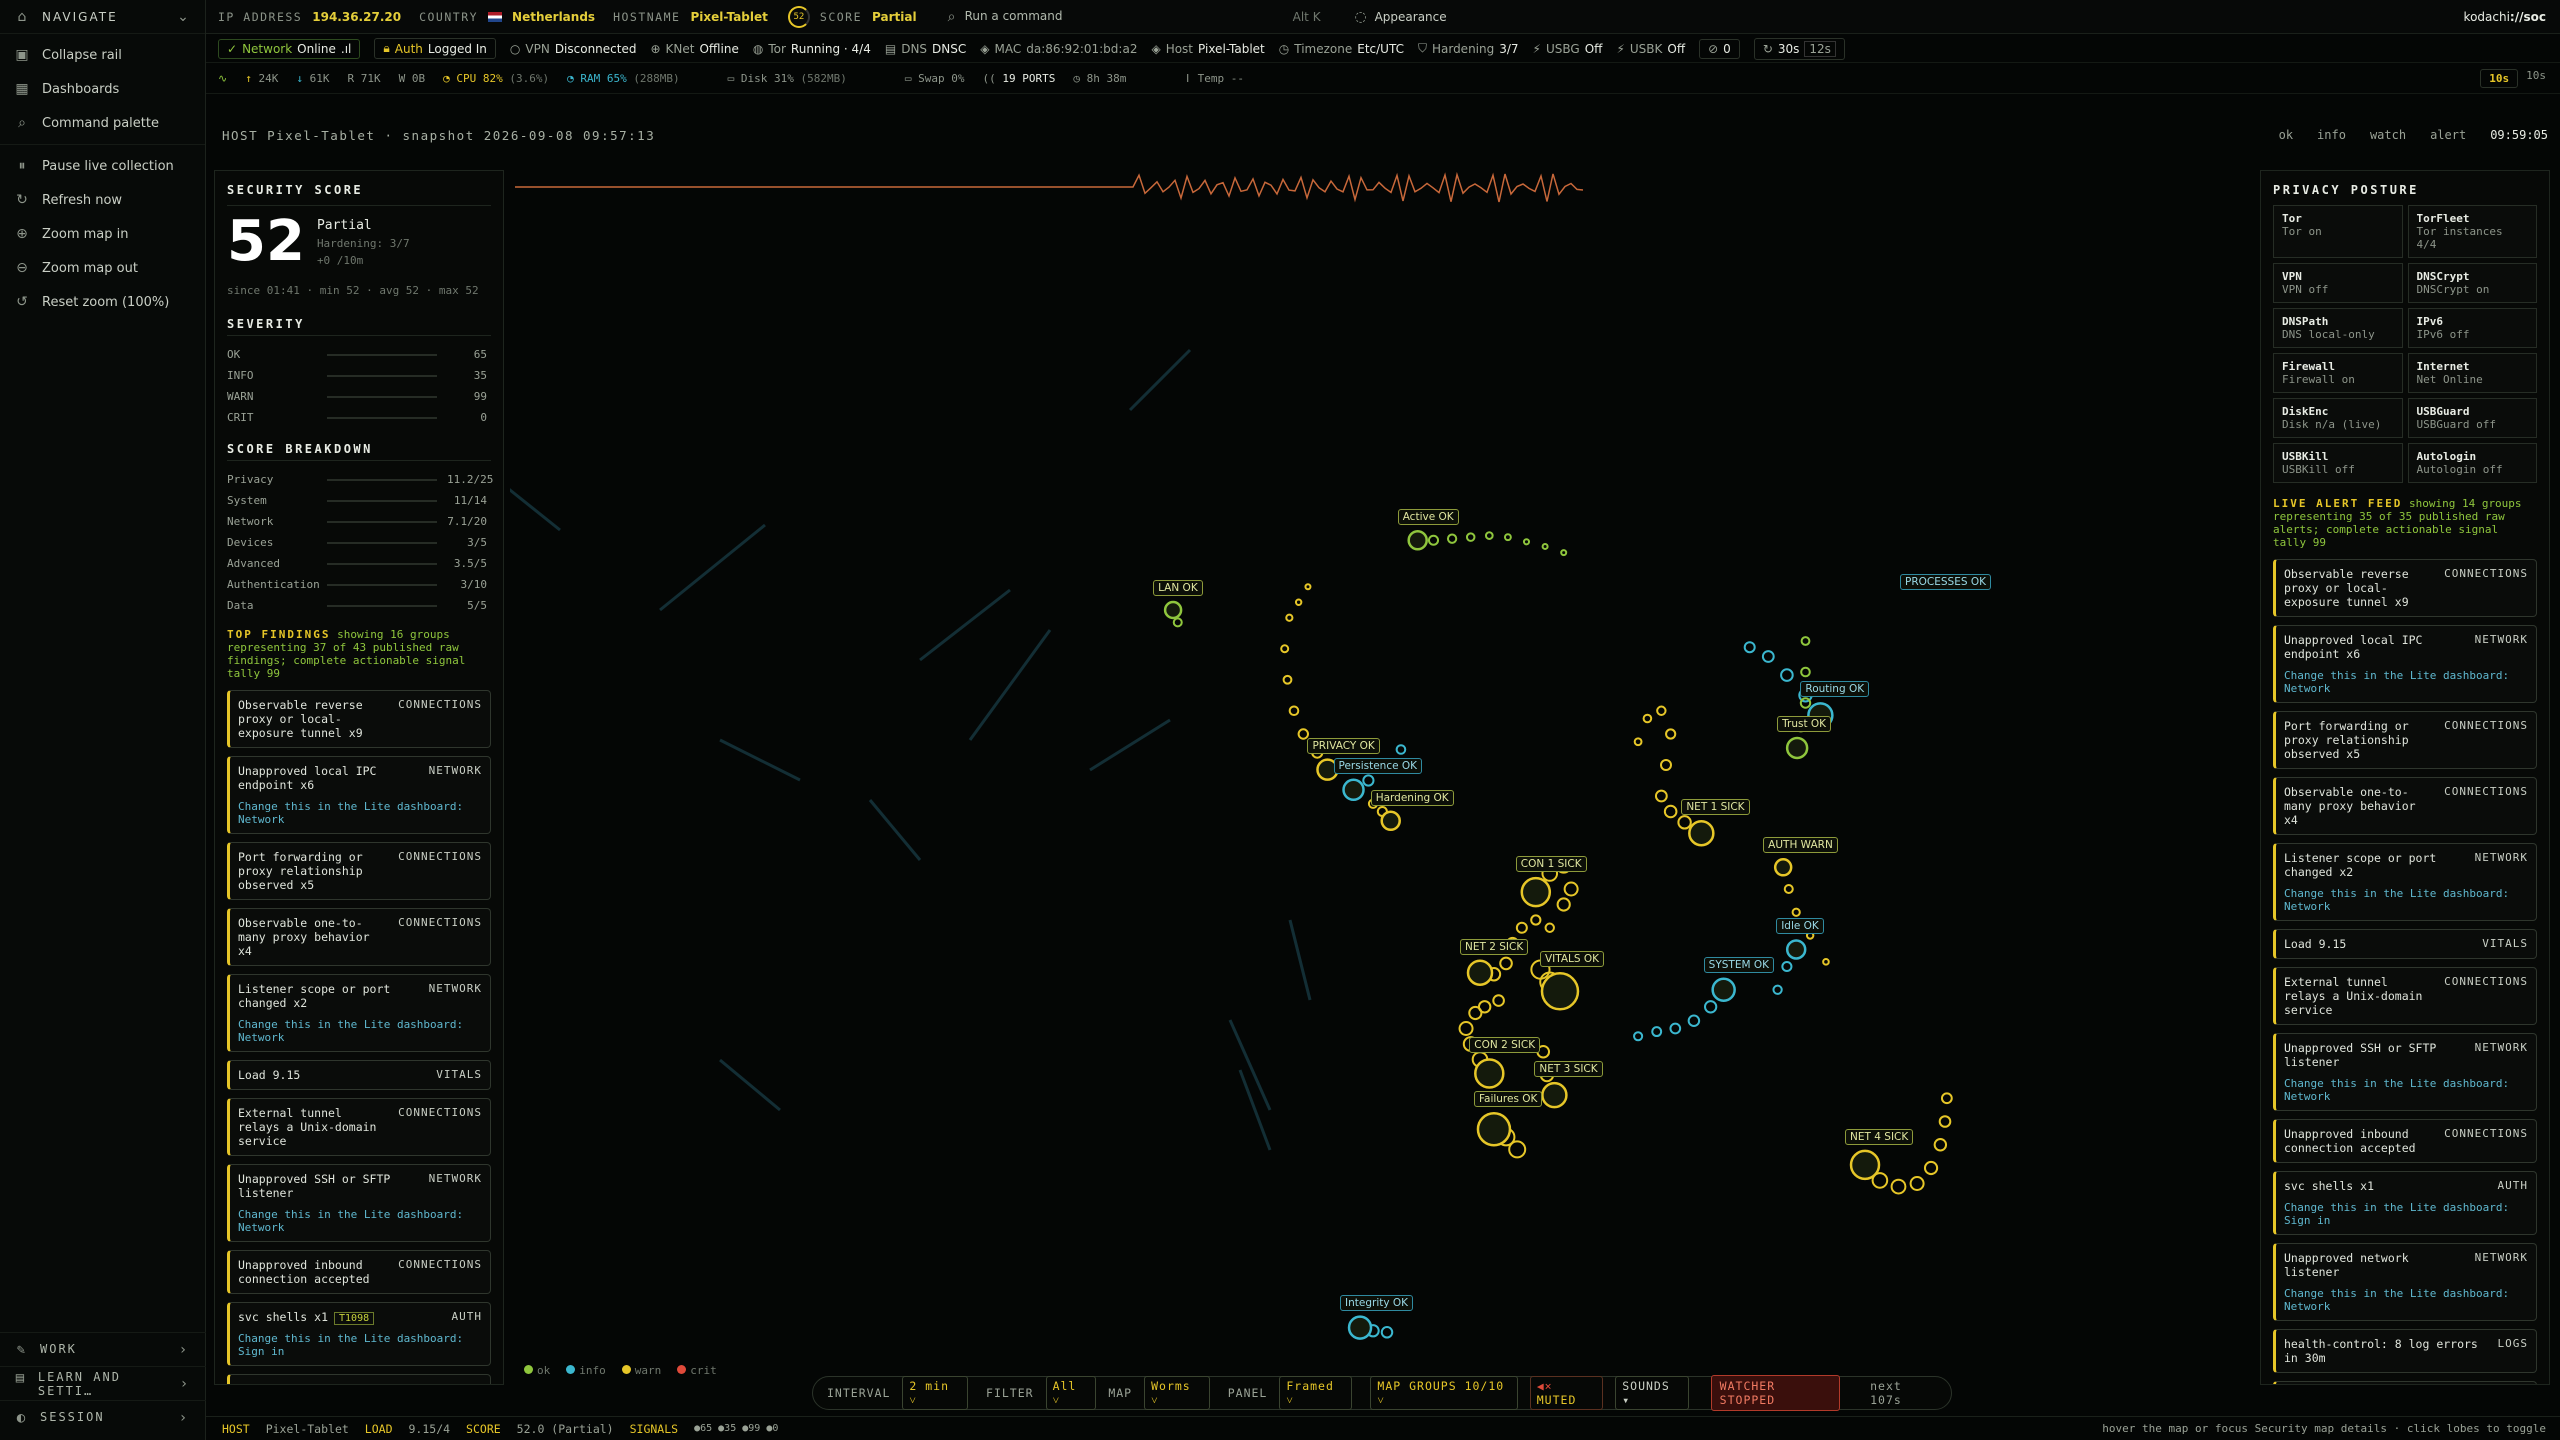 This screenshot has height=1440, width=2560. I want to click on appearance-button: ◌ Appearance, so click(1399, 17).